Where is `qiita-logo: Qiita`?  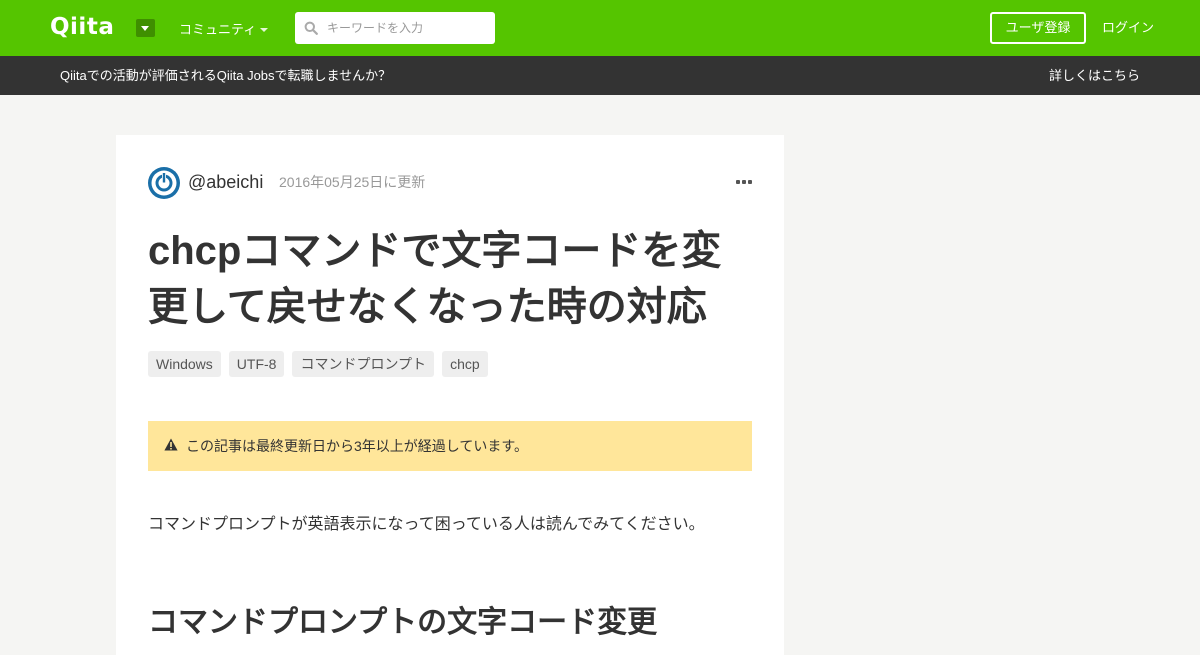 qiita-logo: Qiita is located at coordinates (82, 27).